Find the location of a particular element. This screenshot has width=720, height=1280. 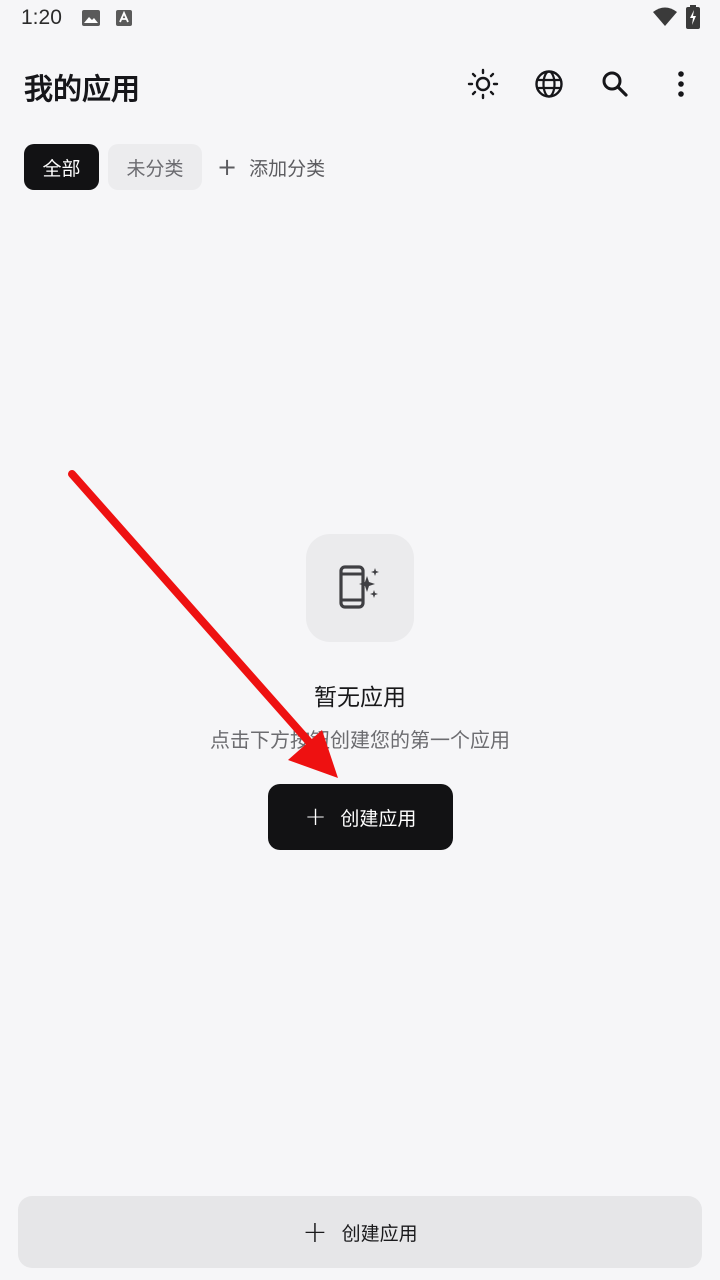

empty-state-icon-box is located at coordinates (360, 588).